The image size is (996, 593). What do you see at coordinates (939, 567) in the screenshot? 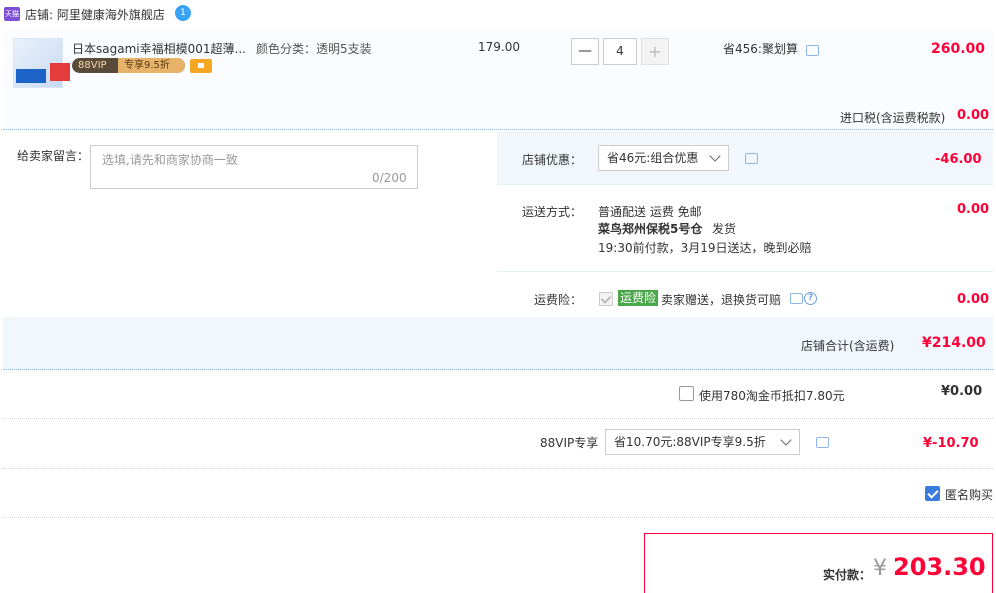
I see `final-payment-value: 203.30` at bounding box center [939, 567].